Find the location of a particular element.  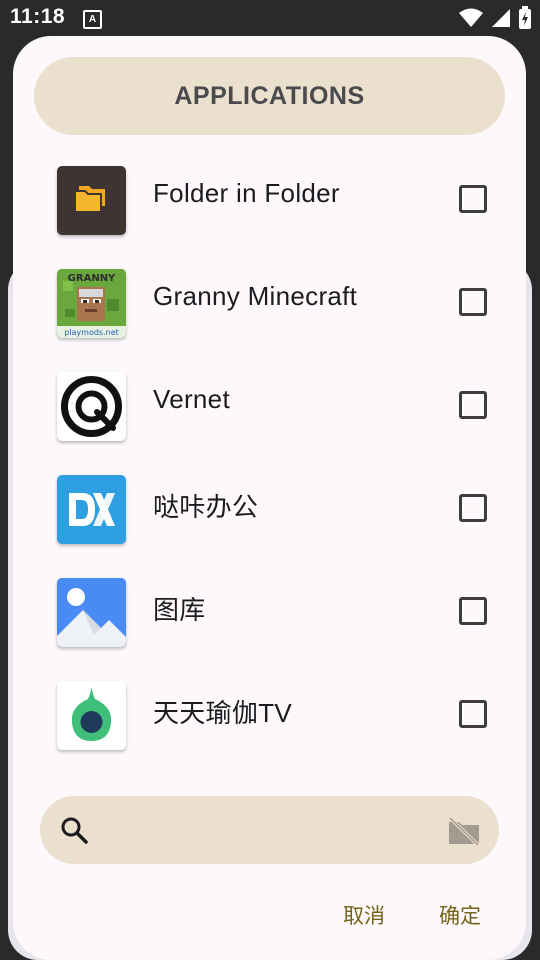

folder-off-icon is located at coordinates (464, 831).